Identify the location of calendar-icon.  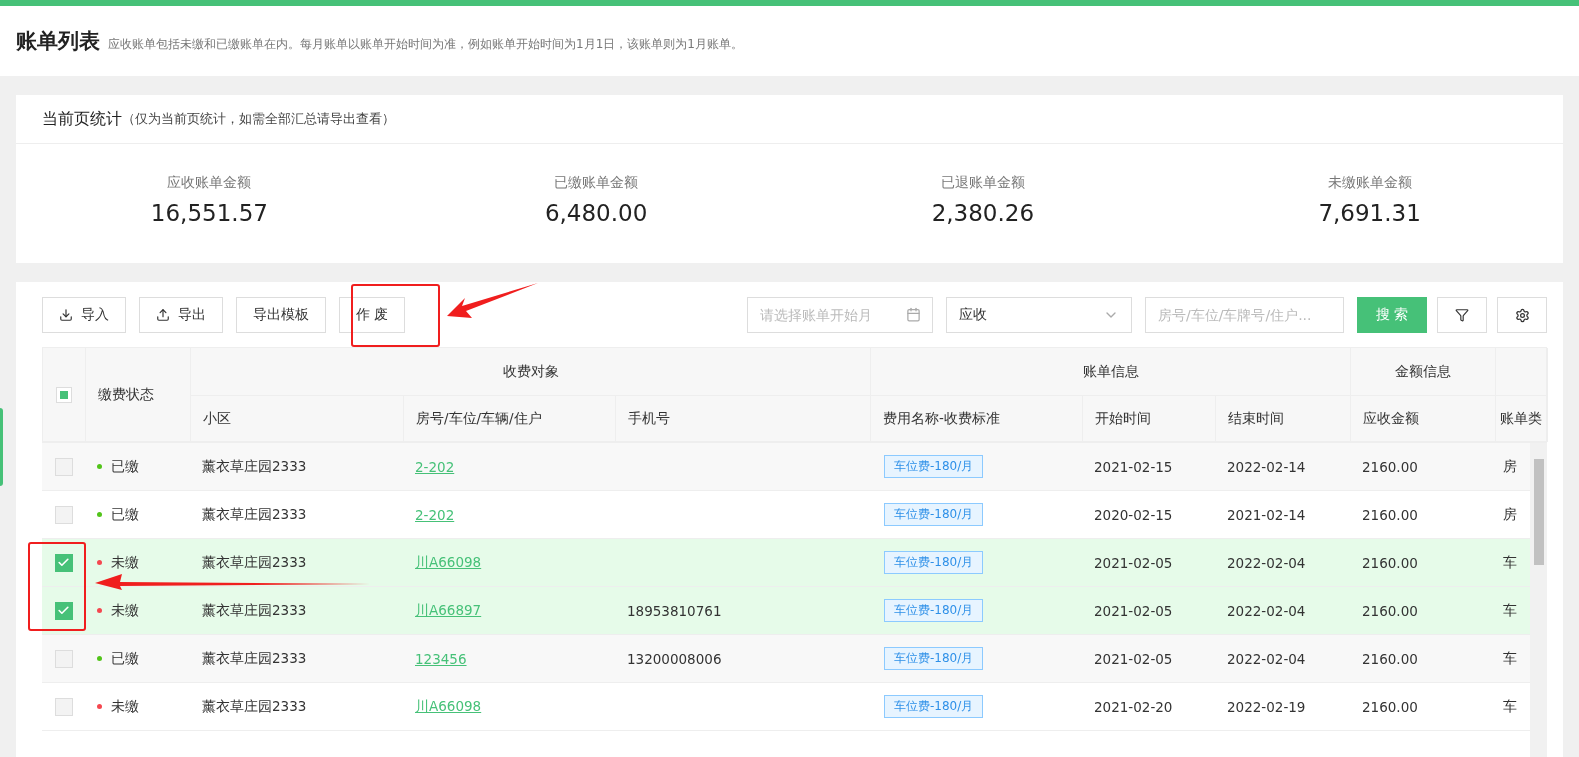
(913, 314).